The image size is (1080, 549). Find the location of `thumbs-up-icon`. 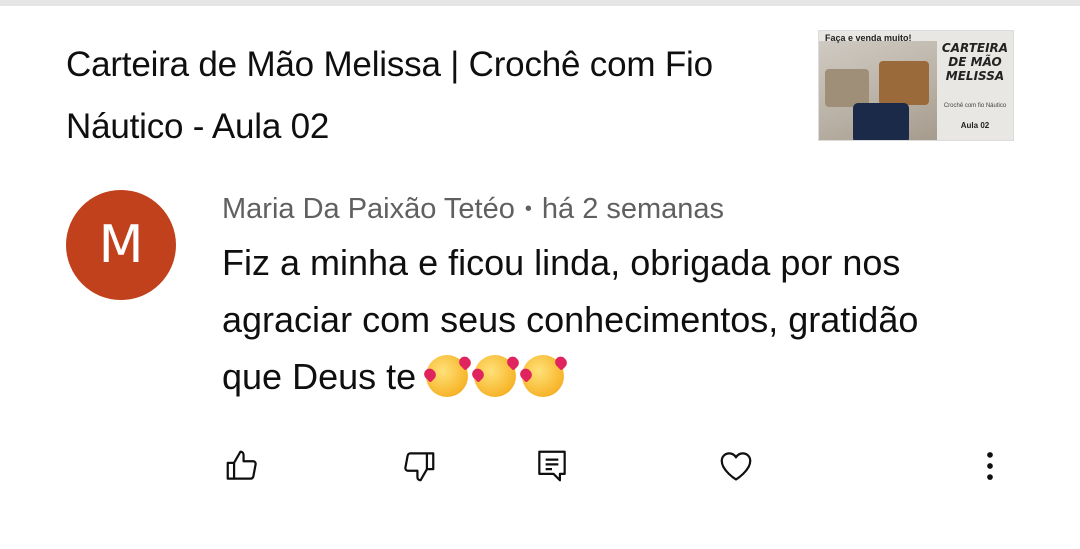

thumbs-up-icon is located at coordinates (241, 465).